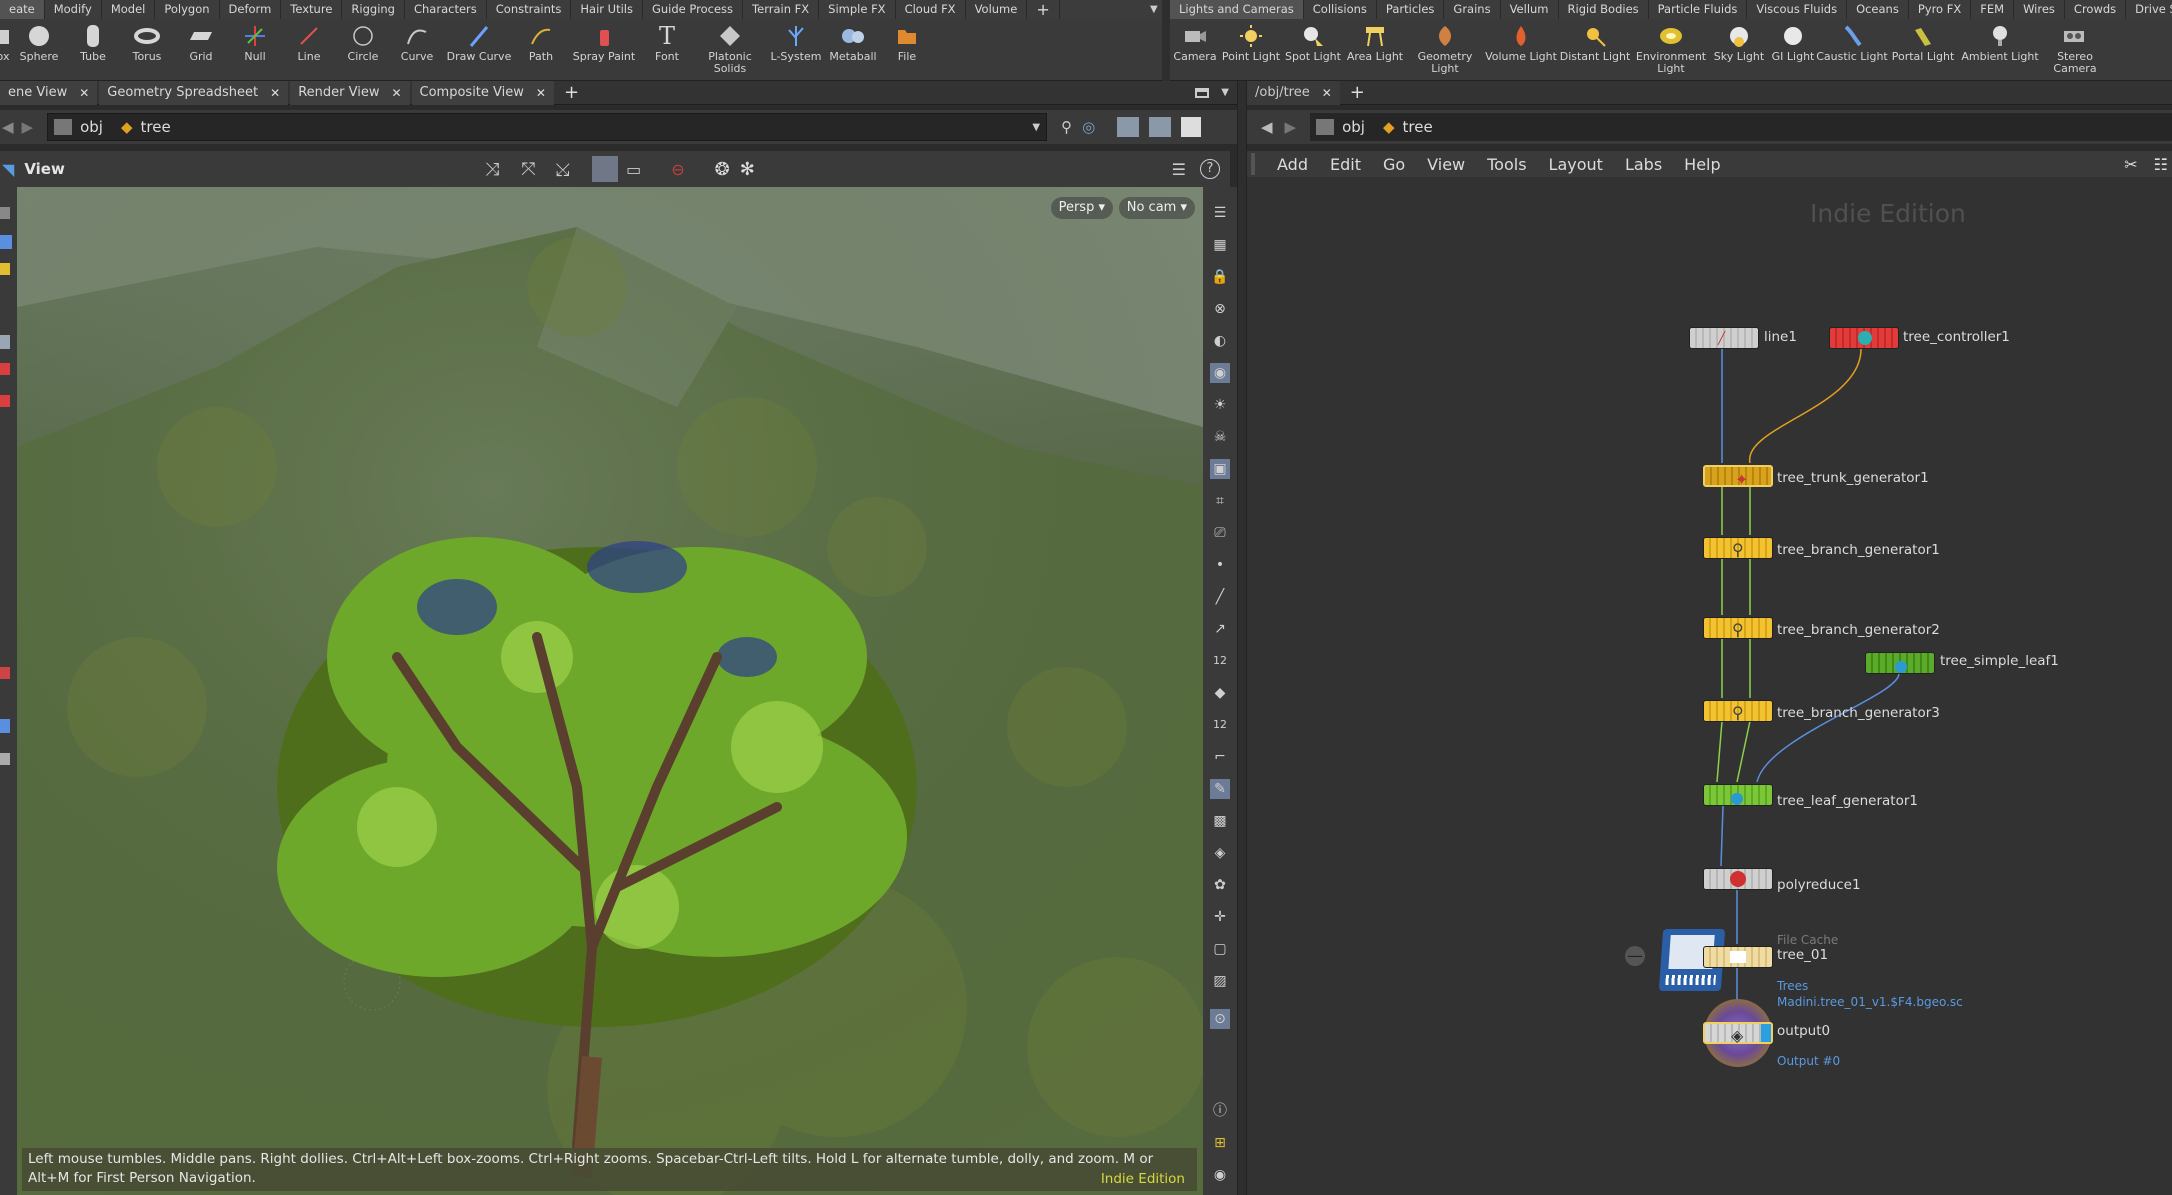 The height and width of the screenshot is (1195, 2172). What do you see at coordinates (1340, 9) in the screenshot?
I see `shelf-tab: Collisions` at bounding box center [1340, 9].